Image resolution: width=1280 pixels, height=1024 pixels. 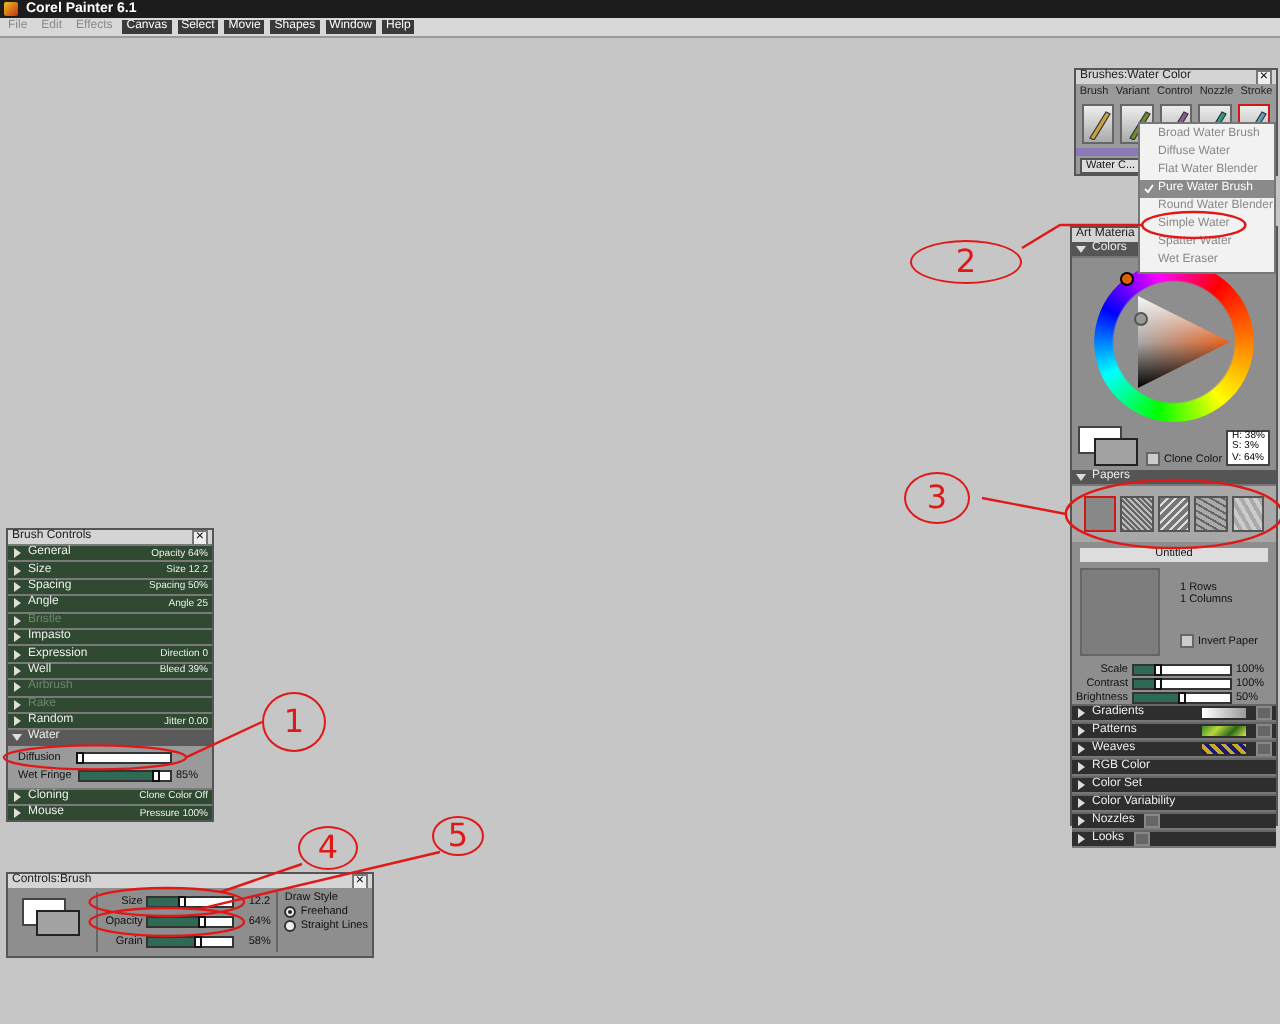 What do you see at coordinates (937, 498) in the screenshot?
I see `annotation-number: 3` at bounding box center [937, 498].